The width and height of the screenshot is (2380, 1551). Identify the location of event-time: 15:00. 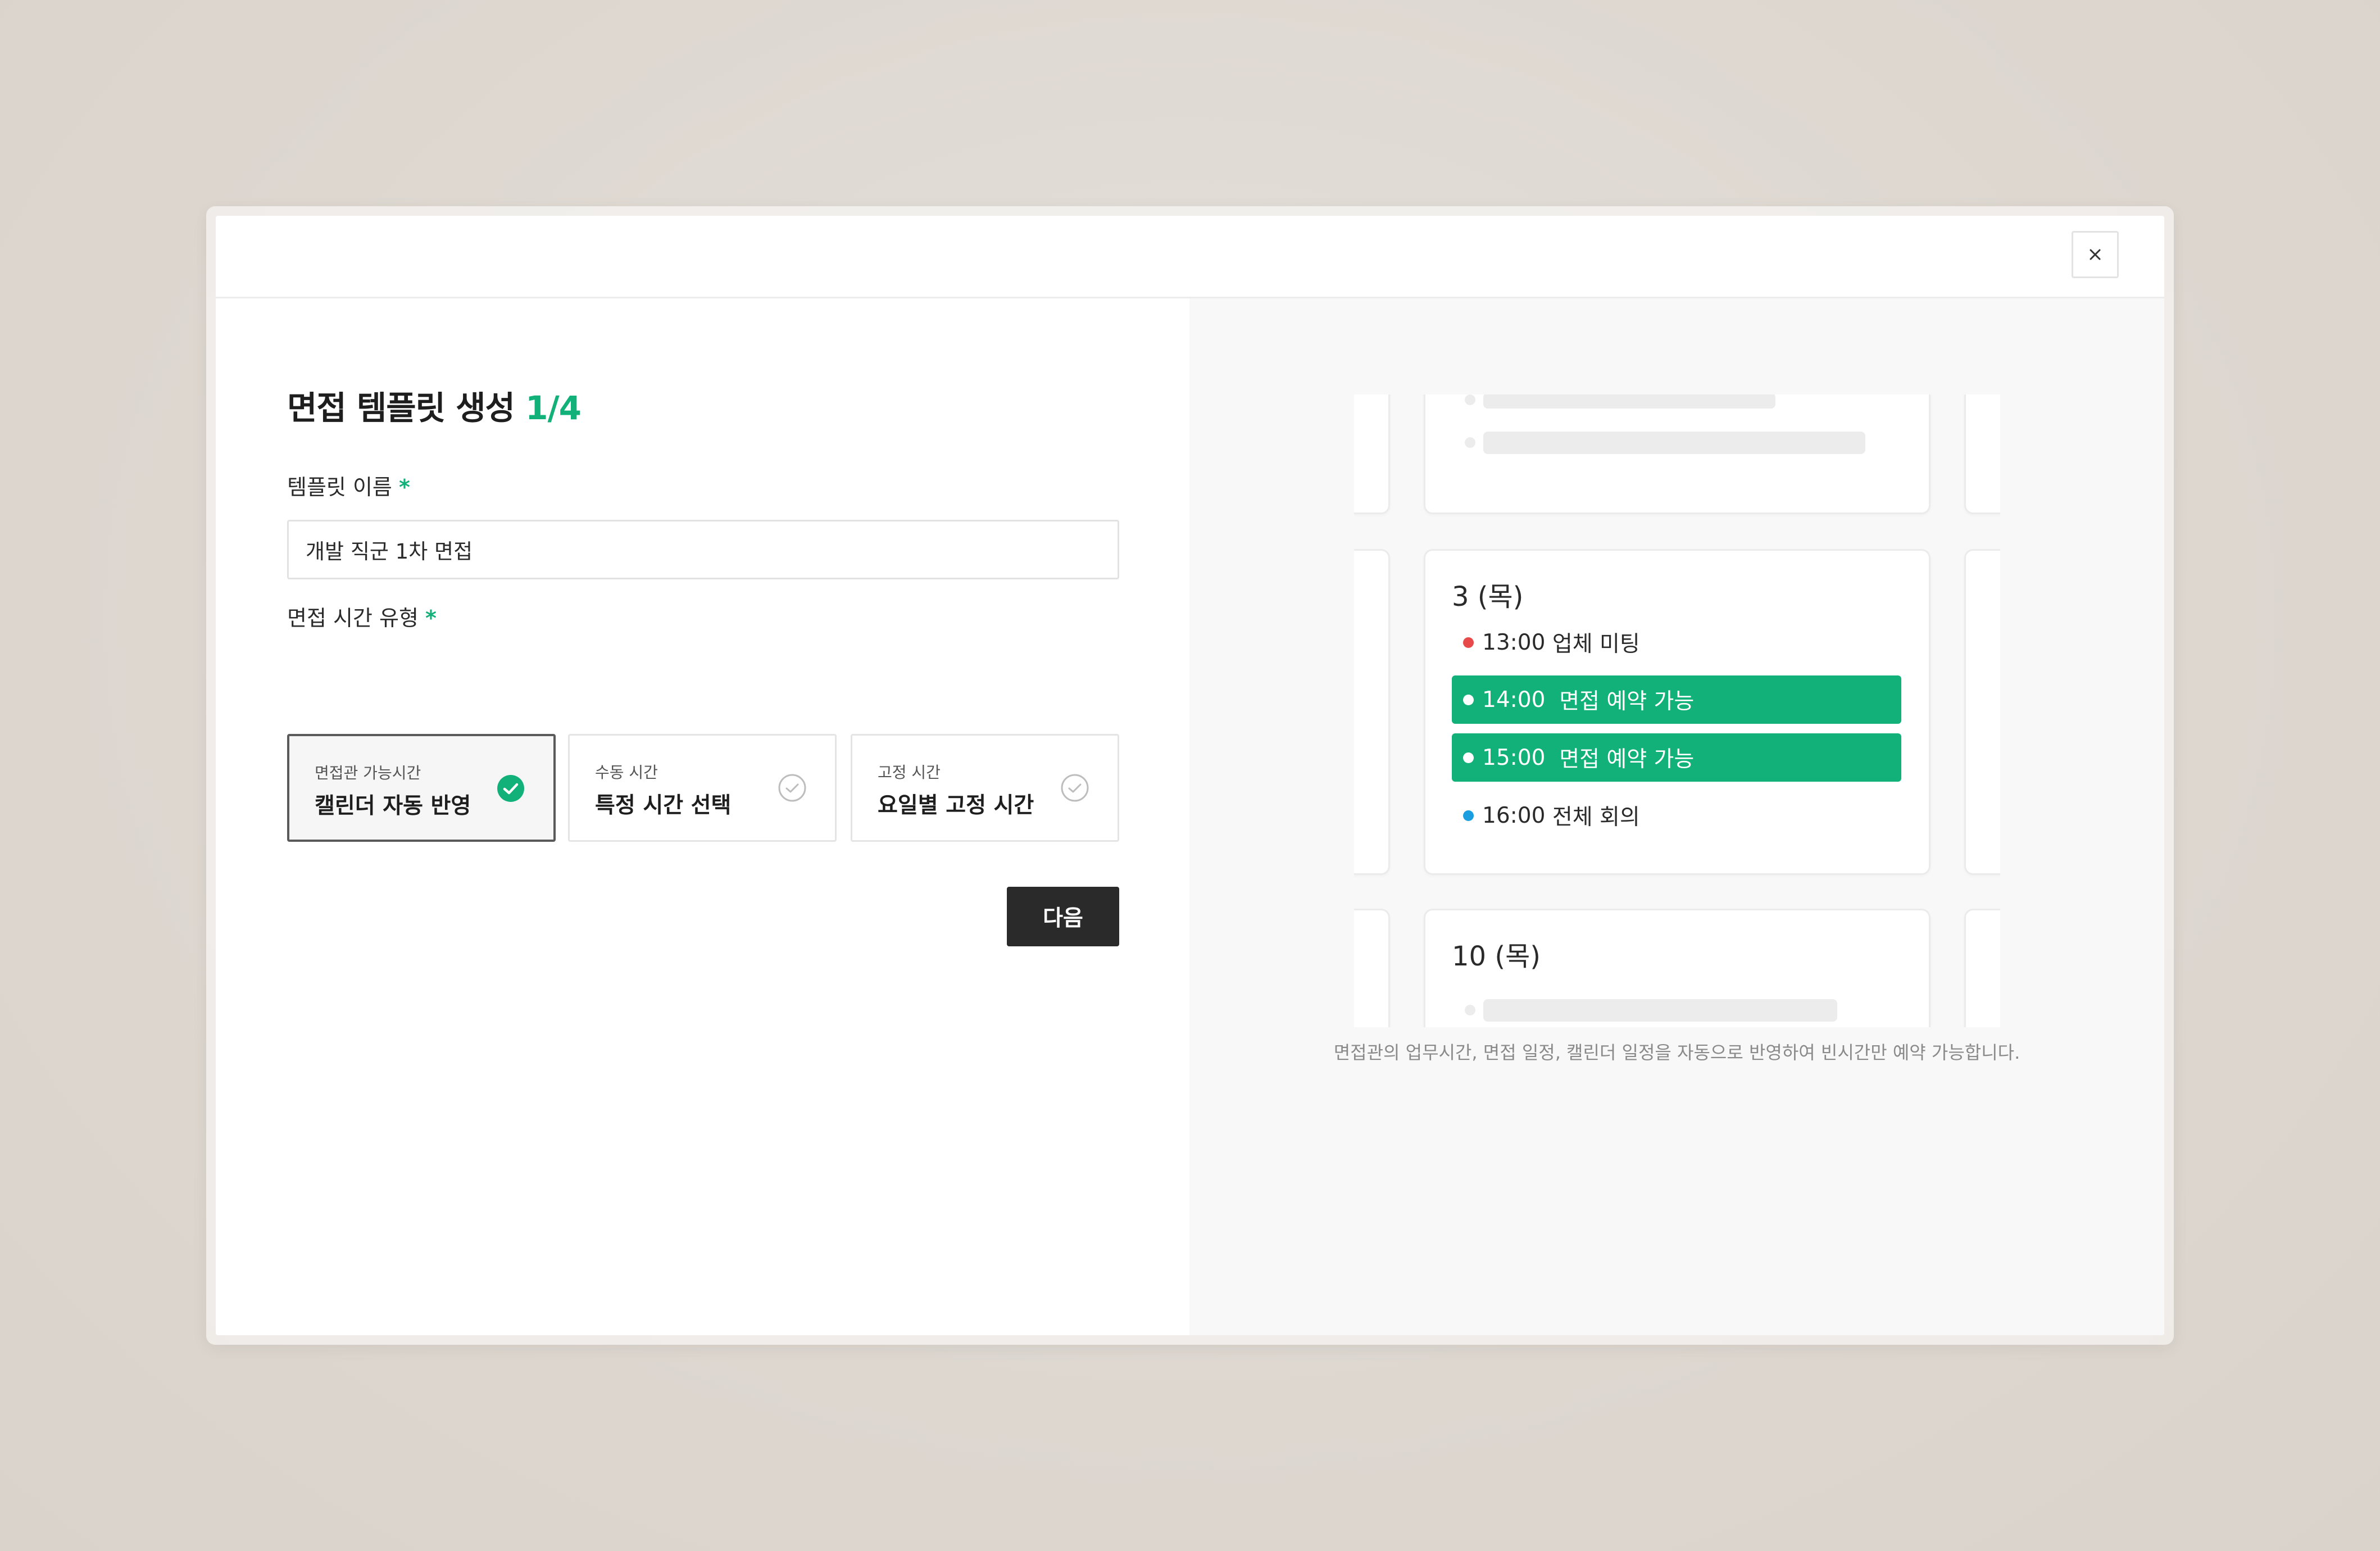
(1514, 757).